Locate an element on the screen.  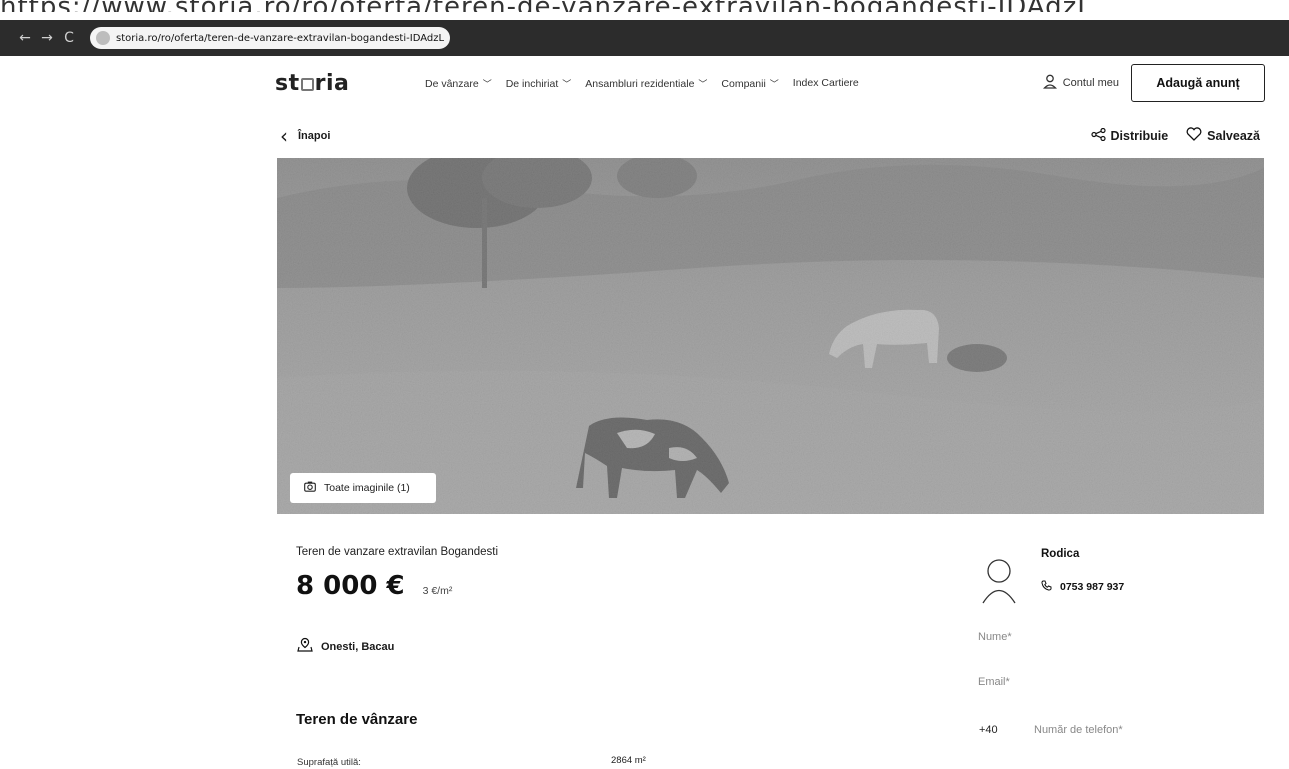
save-button: Salvează is located at coordinates (1223, 136).